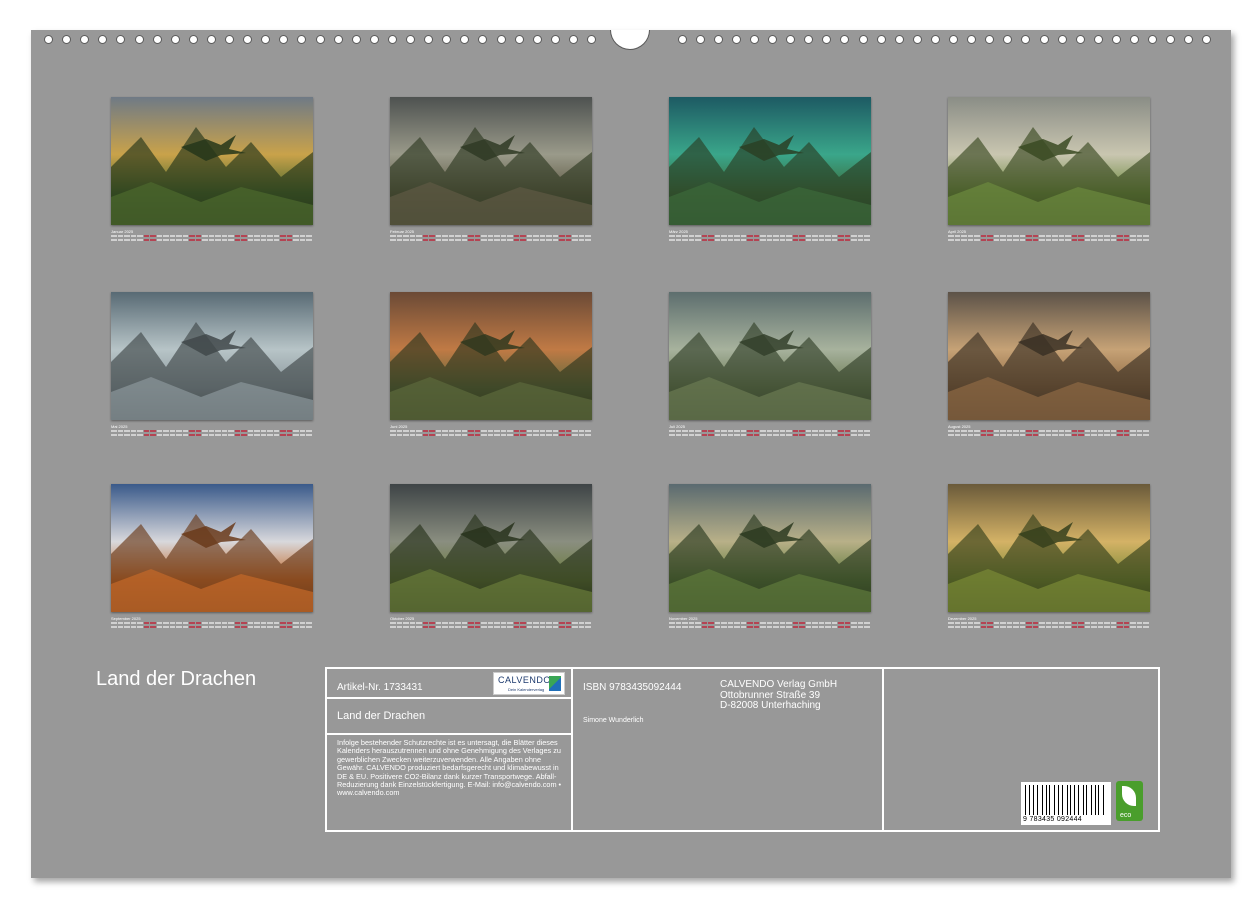  I want to click on isbn: ISBN 9783435092444, so click(632, 687).